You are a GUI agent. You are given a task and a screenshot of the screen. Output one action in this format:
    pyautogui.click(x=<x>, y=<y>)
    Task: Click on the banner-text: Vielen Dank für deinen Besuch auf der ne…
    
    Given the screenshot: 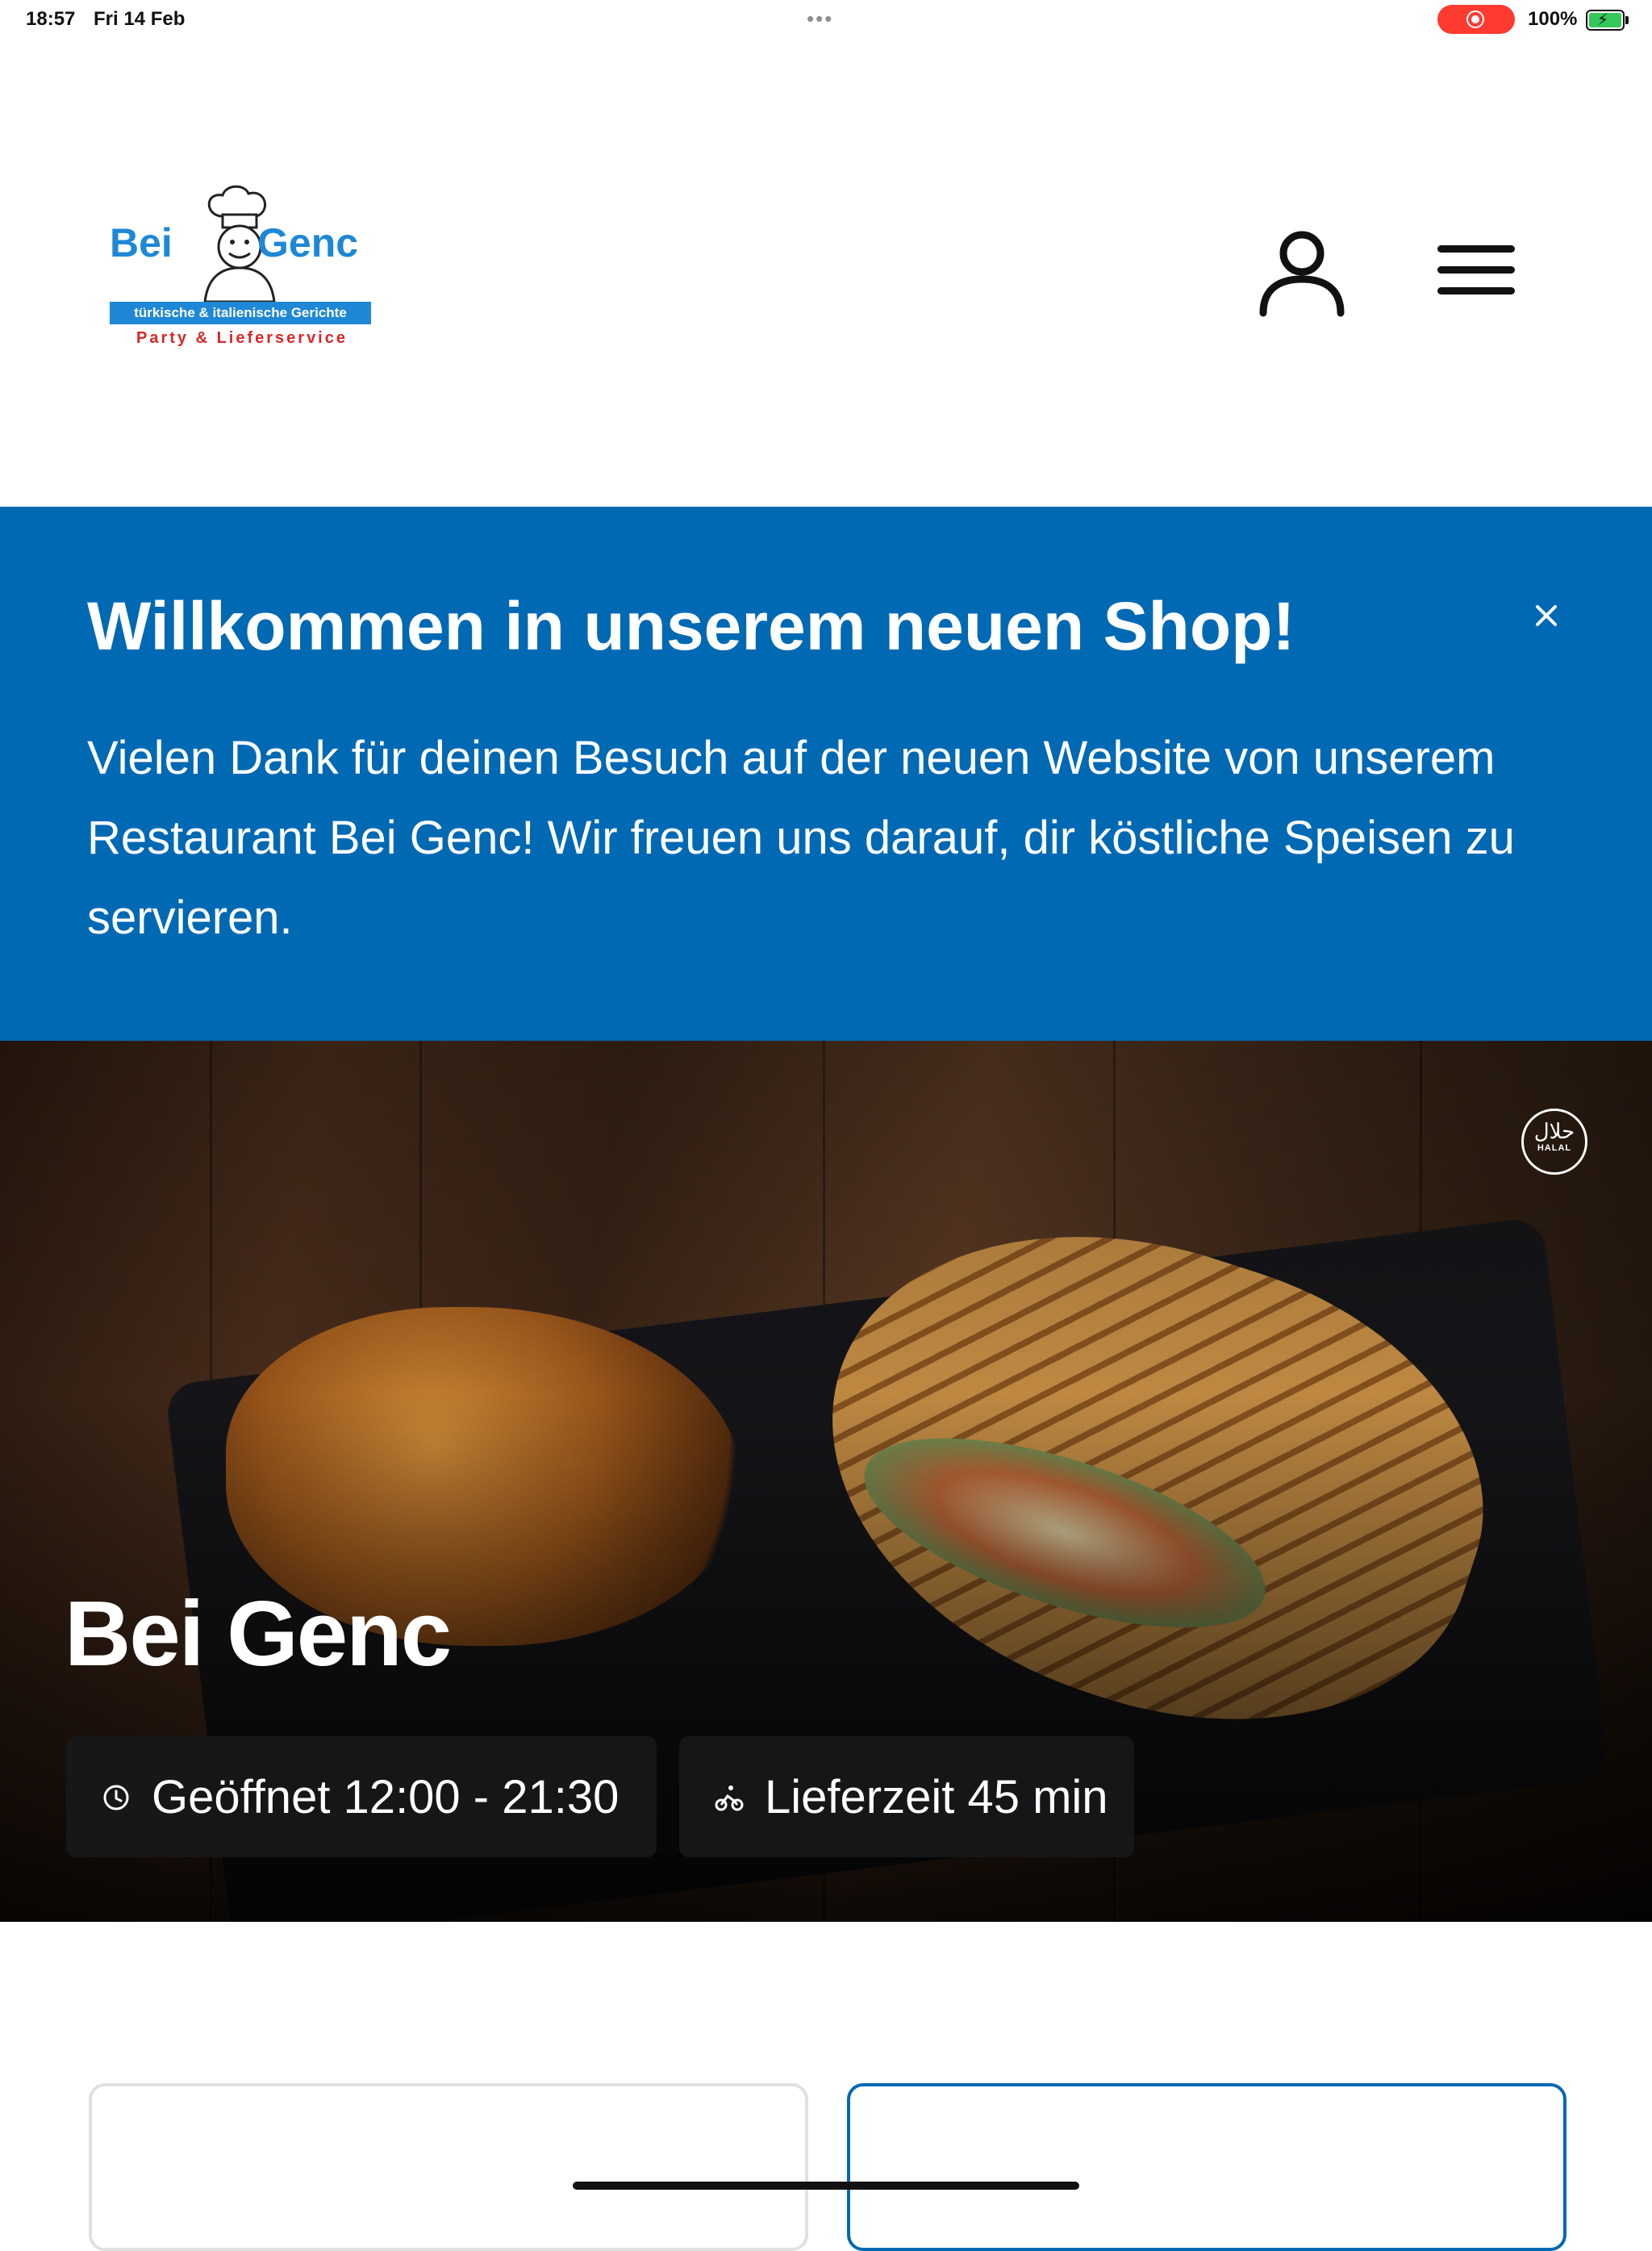 What is the action you would take?
    pyautogui.click(x=801, y=838)
    